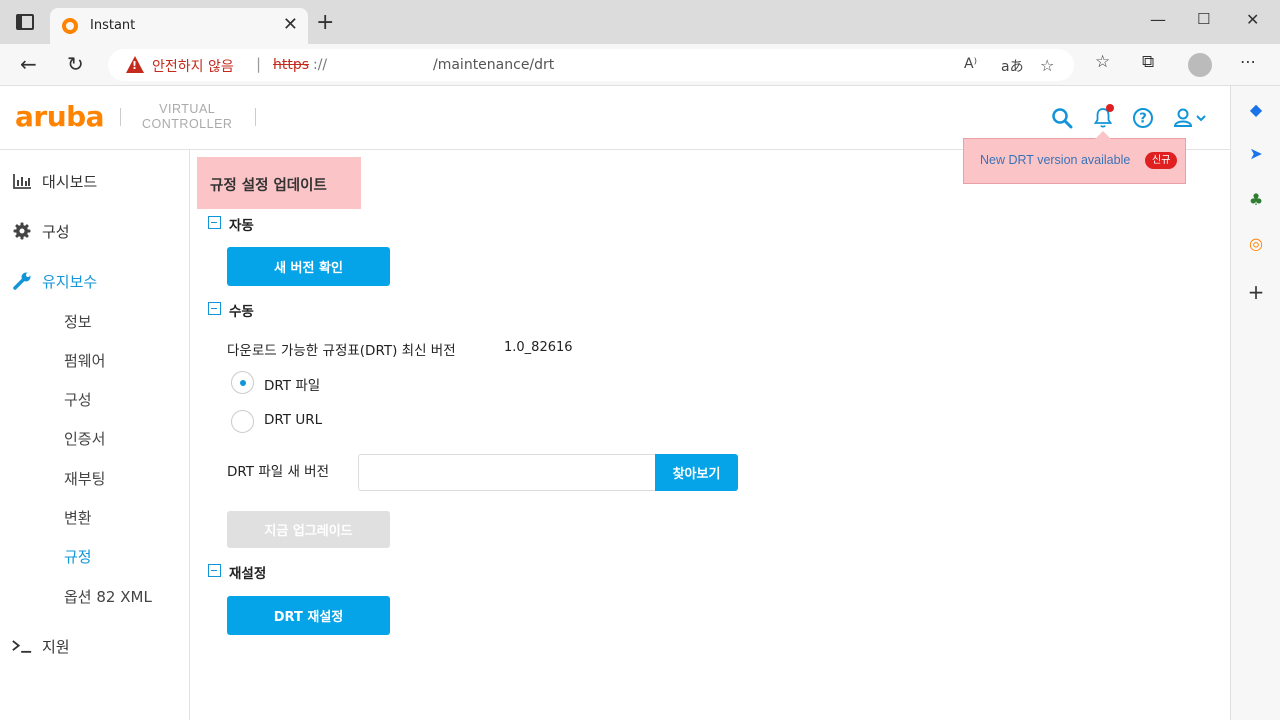 This screenshot has width=1280, height=720. I want to click on nav-configuration-label: 구성, so click(56, 232).